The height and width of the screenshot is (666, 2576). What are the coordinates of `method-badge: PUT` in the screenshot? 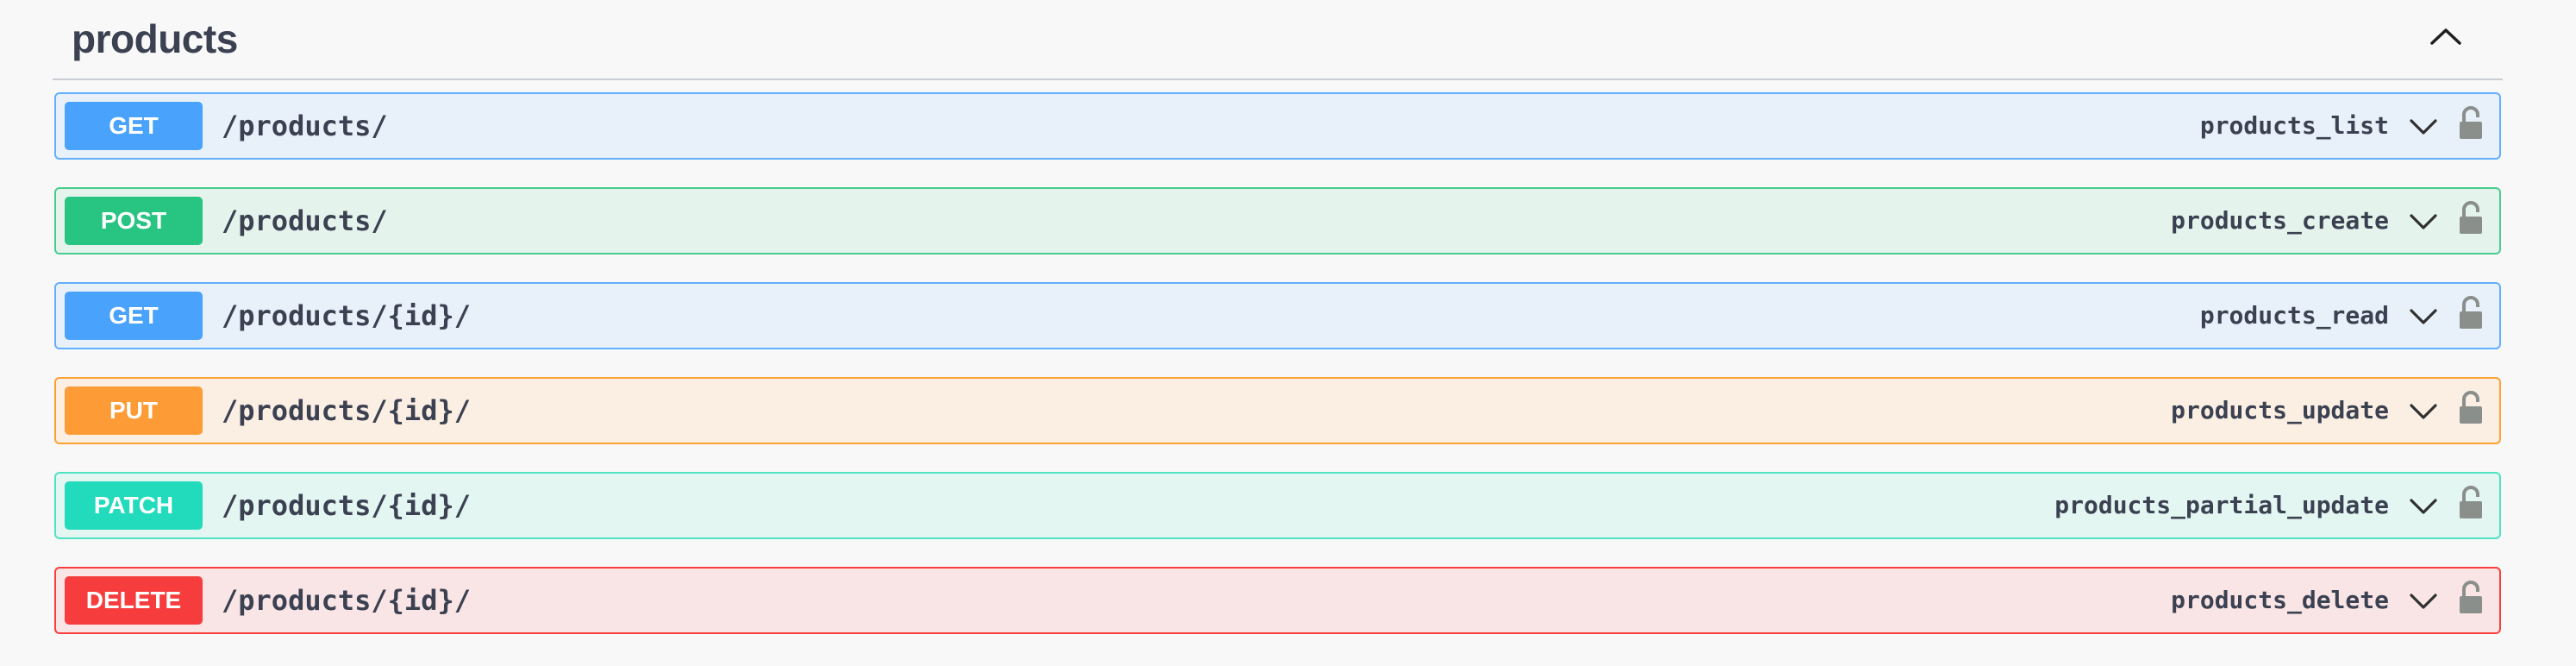 It's located at (134, 410).